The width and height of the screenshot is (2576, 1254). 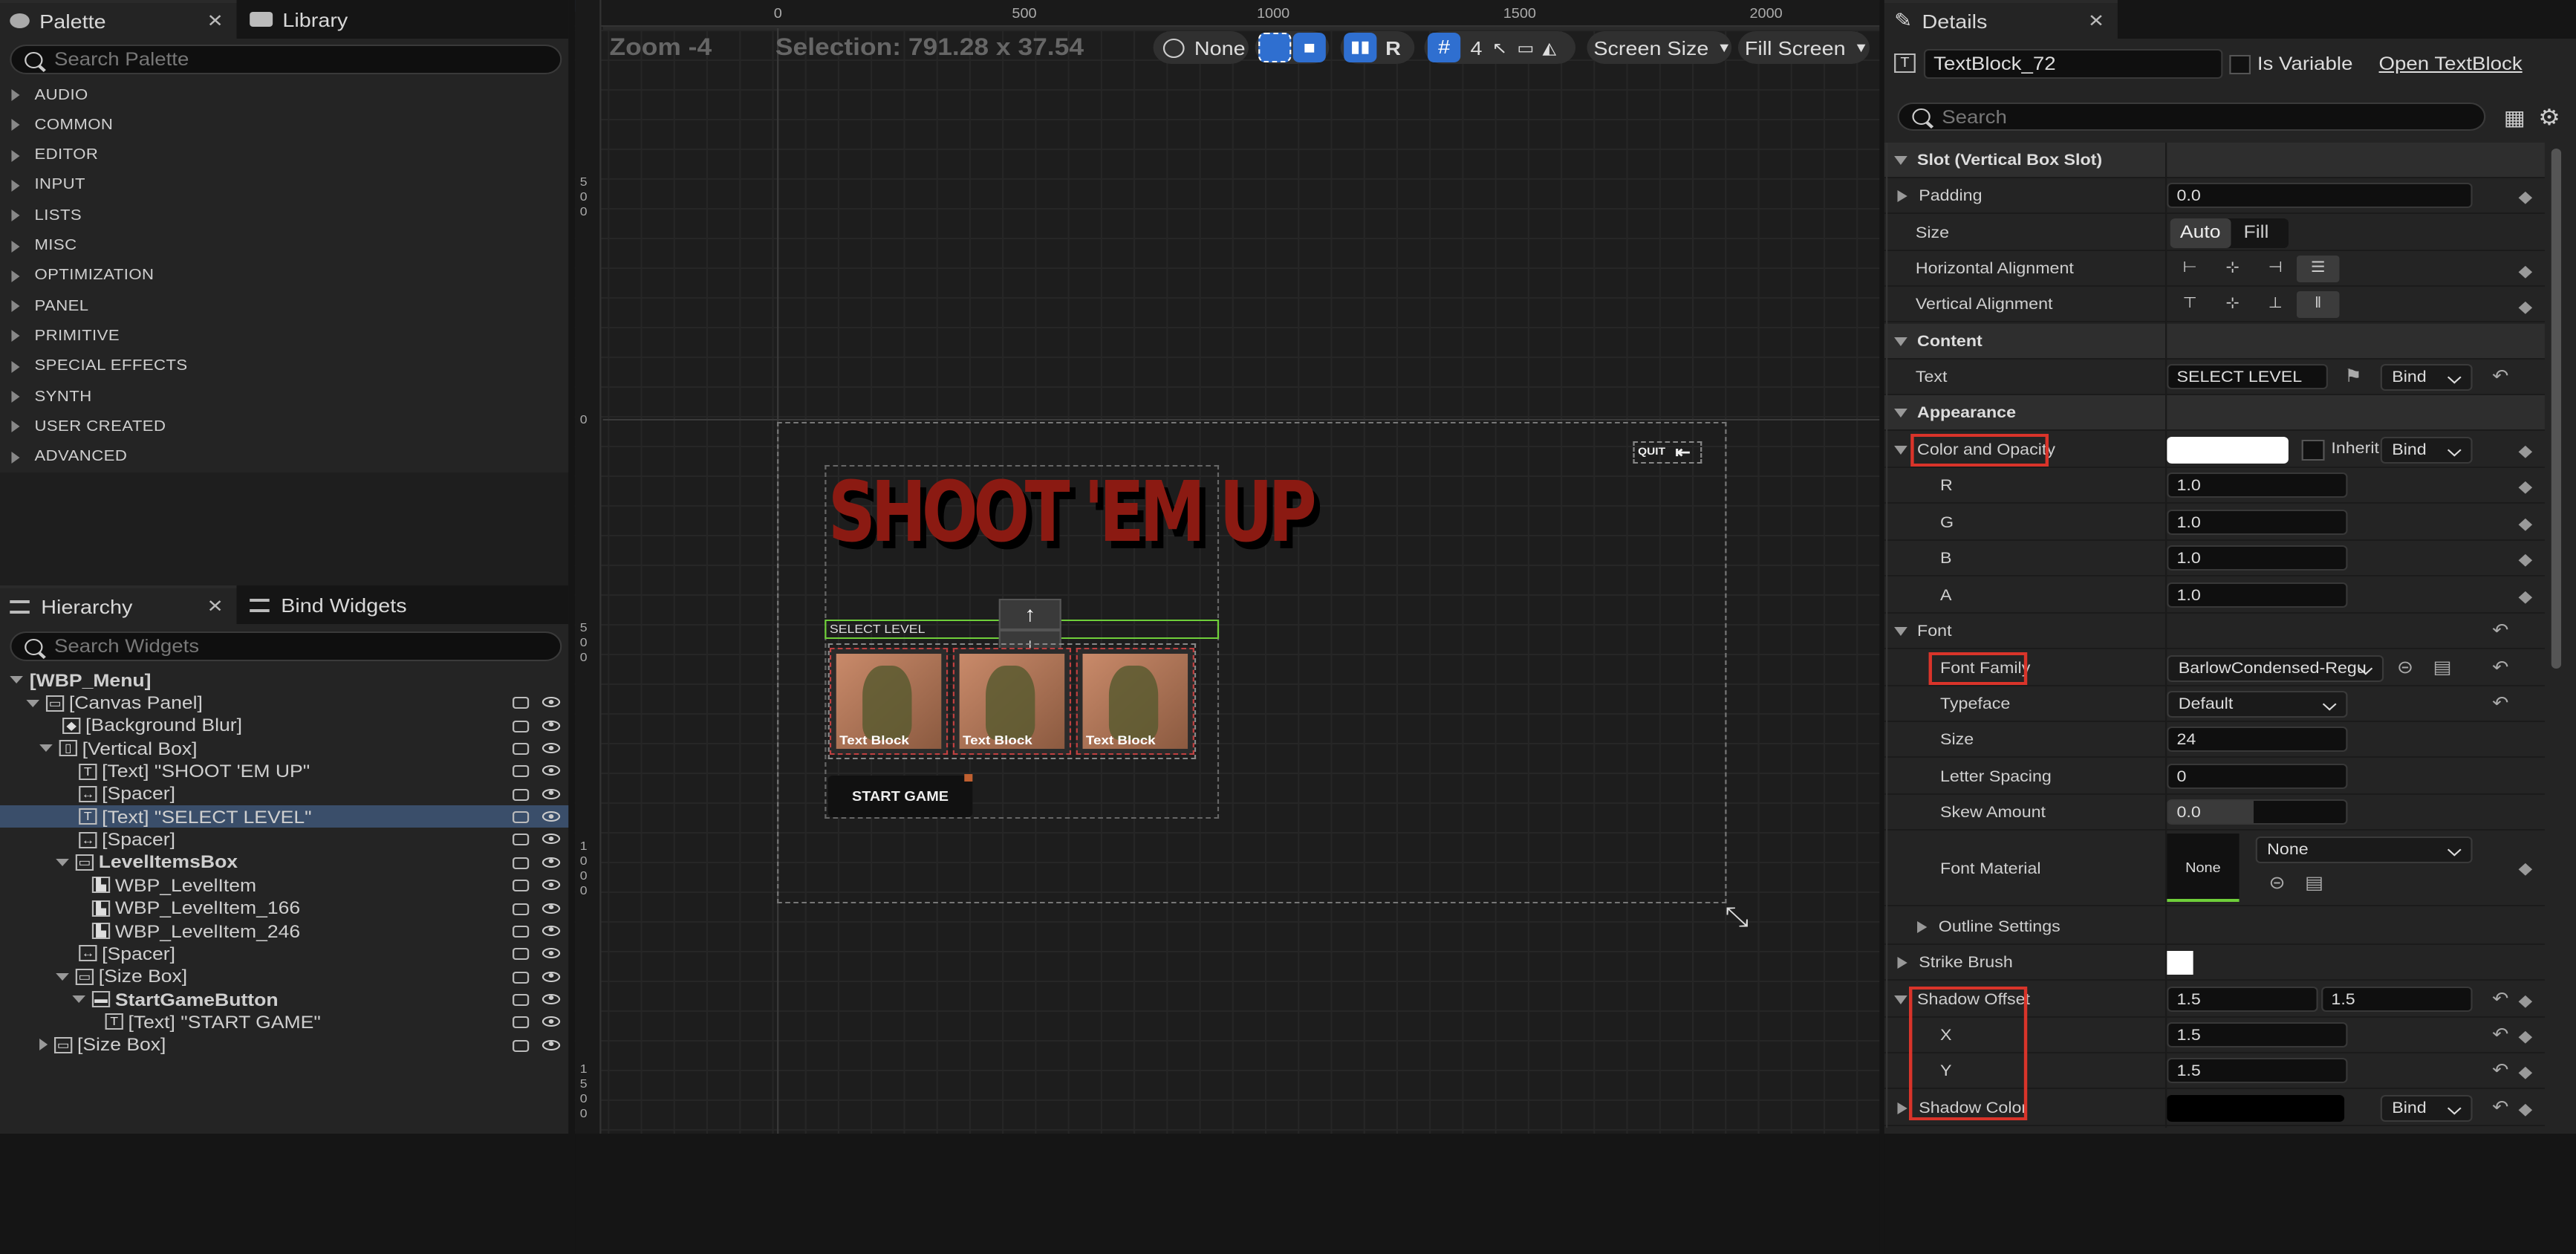 What do you see at coordinates (900, 796) in the screenshot?
I see `start-game-button: START GAME` at bounding box center [900, 796].